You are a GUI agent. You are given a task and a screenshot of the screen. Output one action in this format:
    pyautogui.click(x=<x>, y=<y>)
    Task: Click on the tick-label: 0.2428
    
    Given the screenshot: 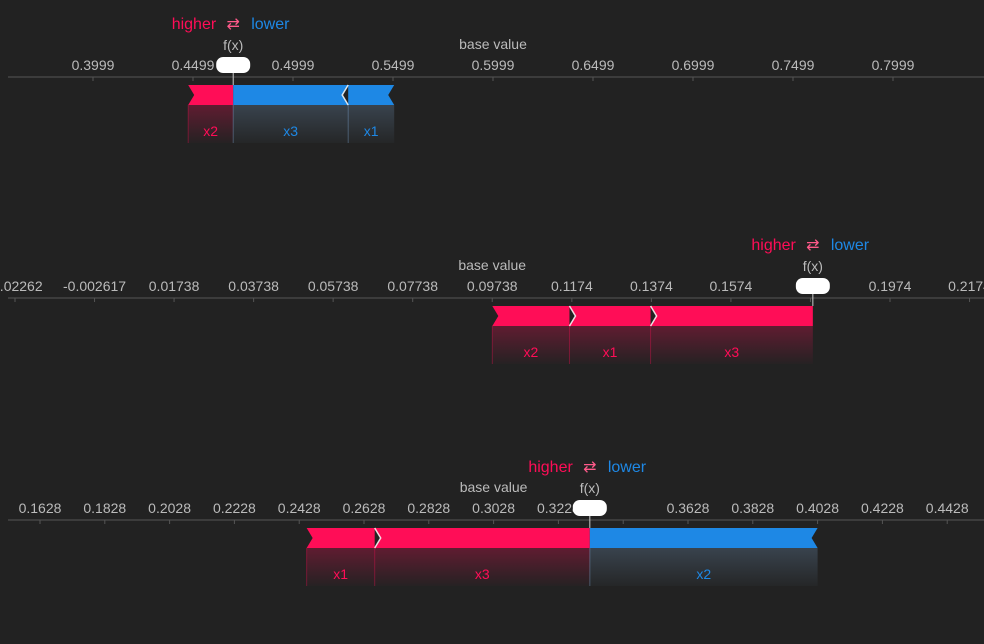 What is the action you would take?
    pyautogui.click(x=299, y=508)
    